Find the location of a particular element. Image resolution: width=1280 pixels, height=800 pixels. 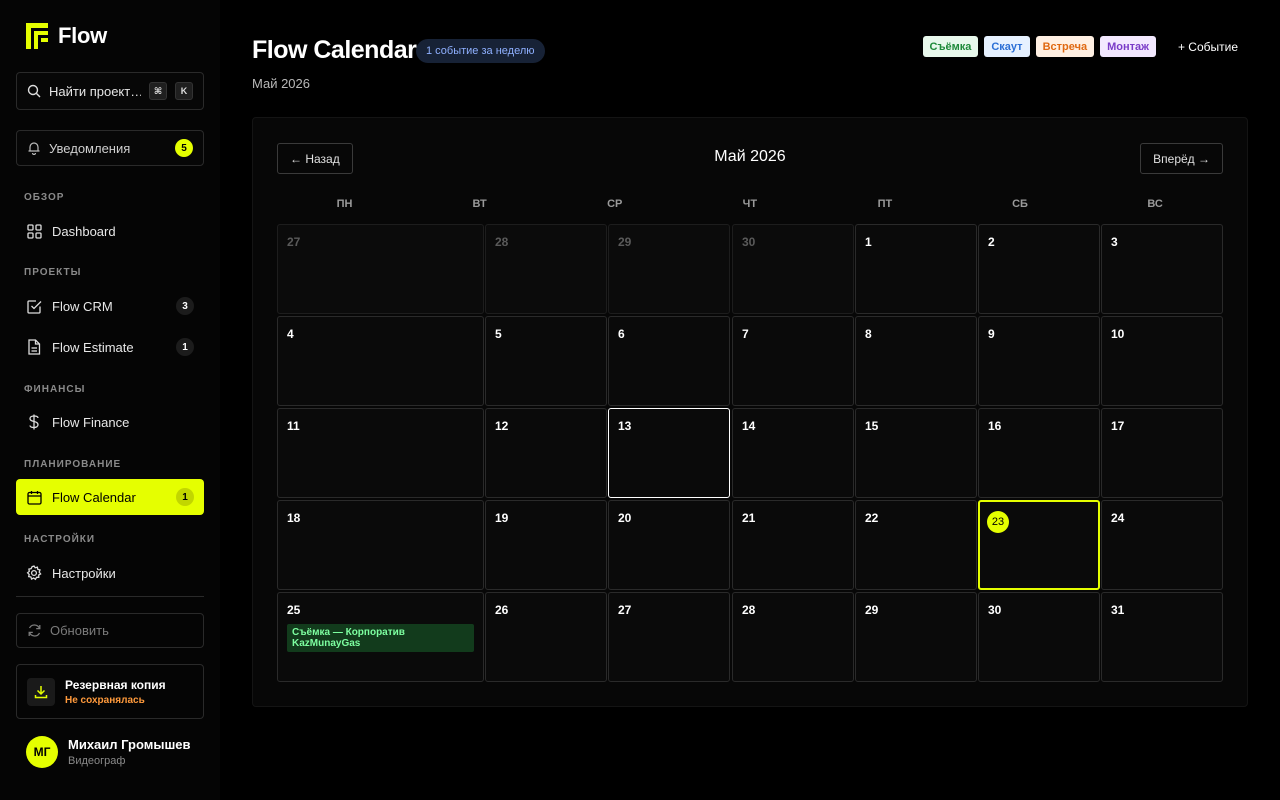

calendar-day: 24 is located at coordinates (1162, 545).